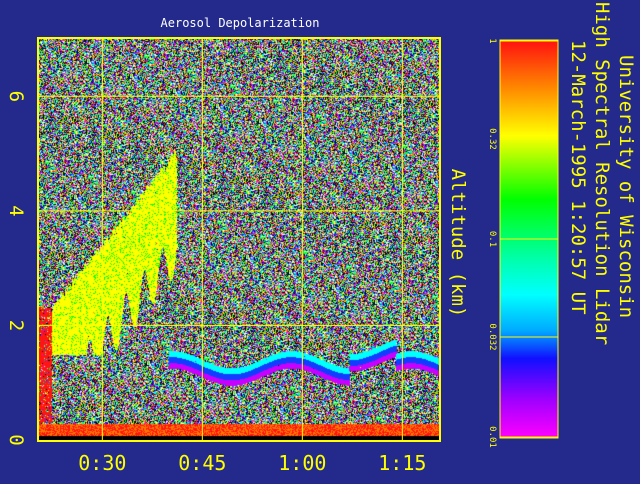 Image resolution: width=640 pixels, height=484 pixels. What do you see at coordinates (402, 463) in the screenshot?
I see `x-tick-label: 1:15` at bounding box center [402, 463].